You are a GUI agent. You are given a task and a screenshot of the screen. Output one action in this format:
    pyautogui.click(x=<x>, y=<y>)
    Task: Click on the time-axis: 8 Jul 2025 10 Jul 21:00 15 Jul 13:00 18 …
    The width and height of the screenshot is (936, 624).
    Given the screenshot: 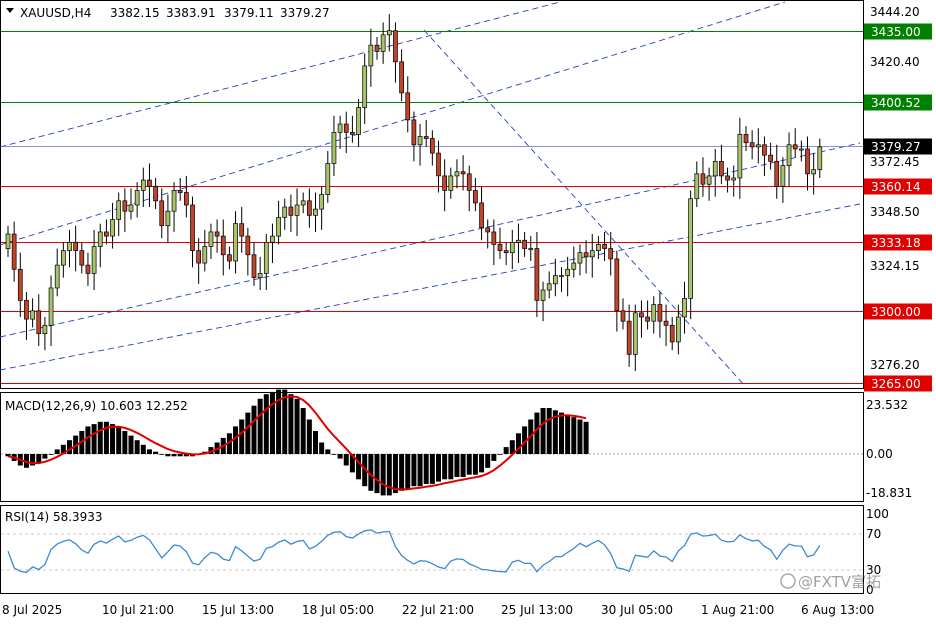 What is the action you would take?
    pyautogui.click(x=438, y=610)
    